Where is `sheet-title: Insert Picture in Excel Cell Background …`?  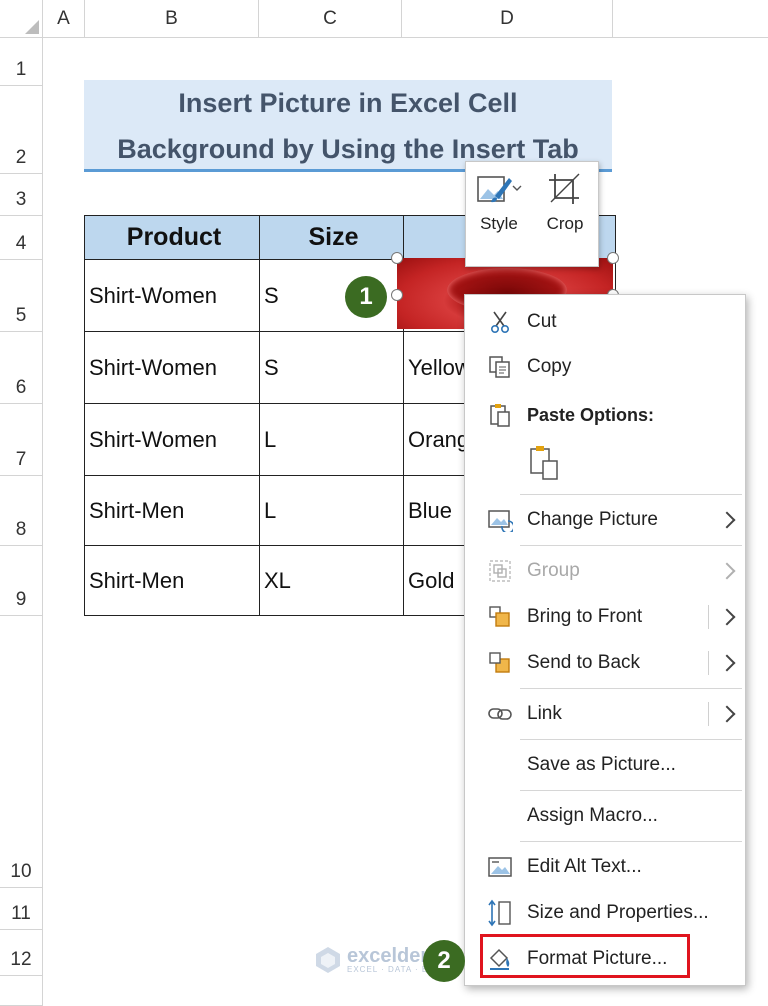 sheet-title: Insert Picture in Excel Cell Background … is located at coordinates (348, 126).